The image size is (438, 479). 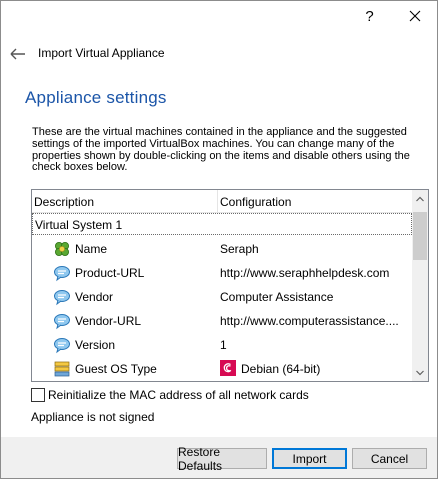 What do you see at coordinates (219, 16) in the screenshot?
I see `titlebar: ?` at bounding box center [219, 16].